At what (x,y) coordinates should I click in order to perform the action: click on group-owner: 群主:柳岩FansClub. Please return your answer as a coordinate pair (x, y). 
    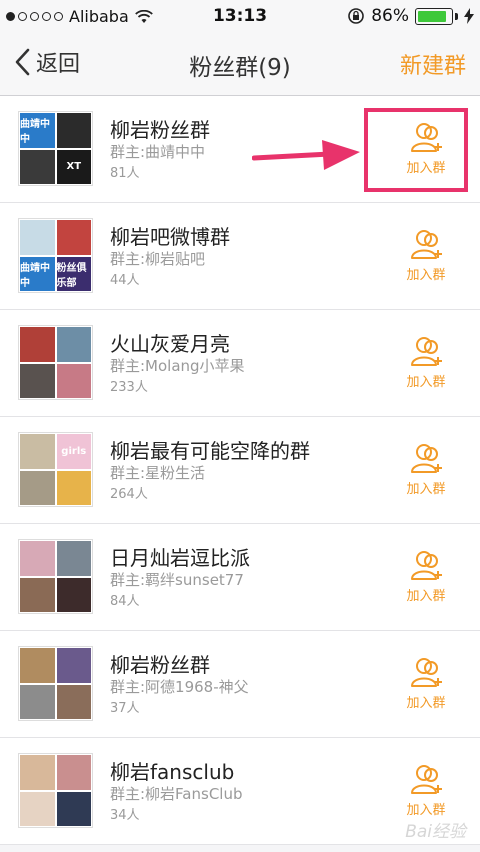
    Looking at the image, I should click on (176, 794).